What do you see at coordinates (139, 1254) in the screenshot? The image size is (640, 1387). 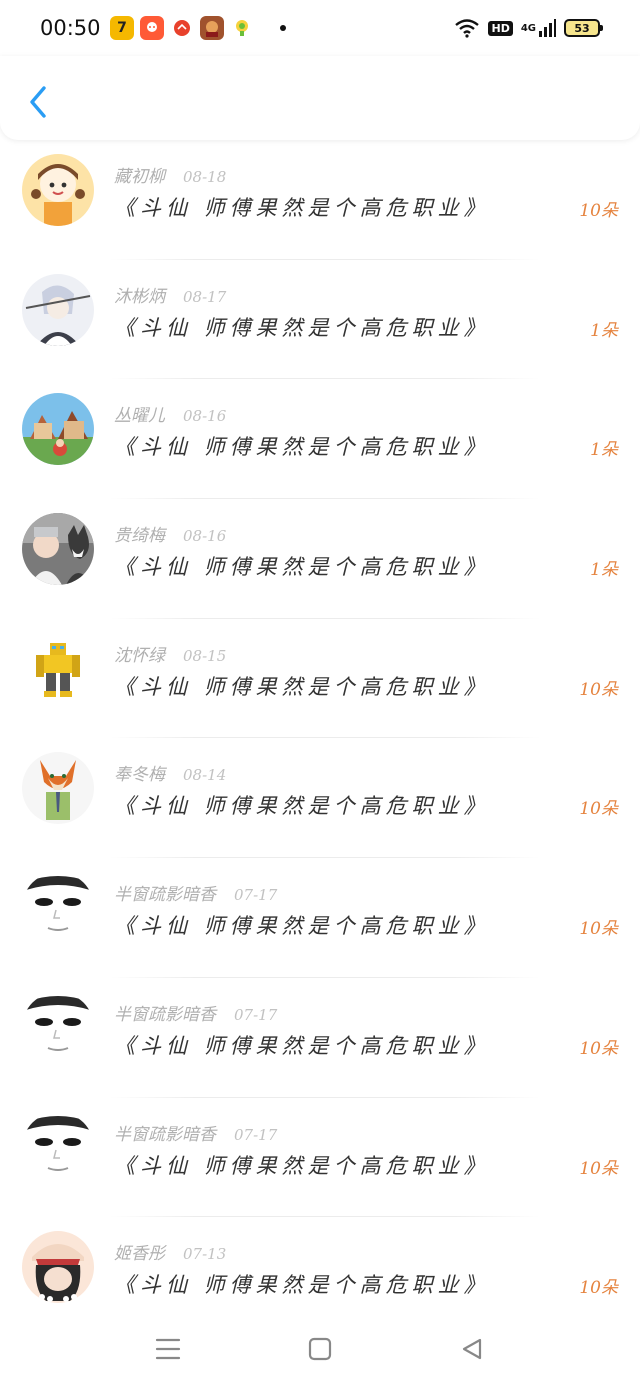 I see `sender-name: 姬香彤` at bounding box center [139, 1254].